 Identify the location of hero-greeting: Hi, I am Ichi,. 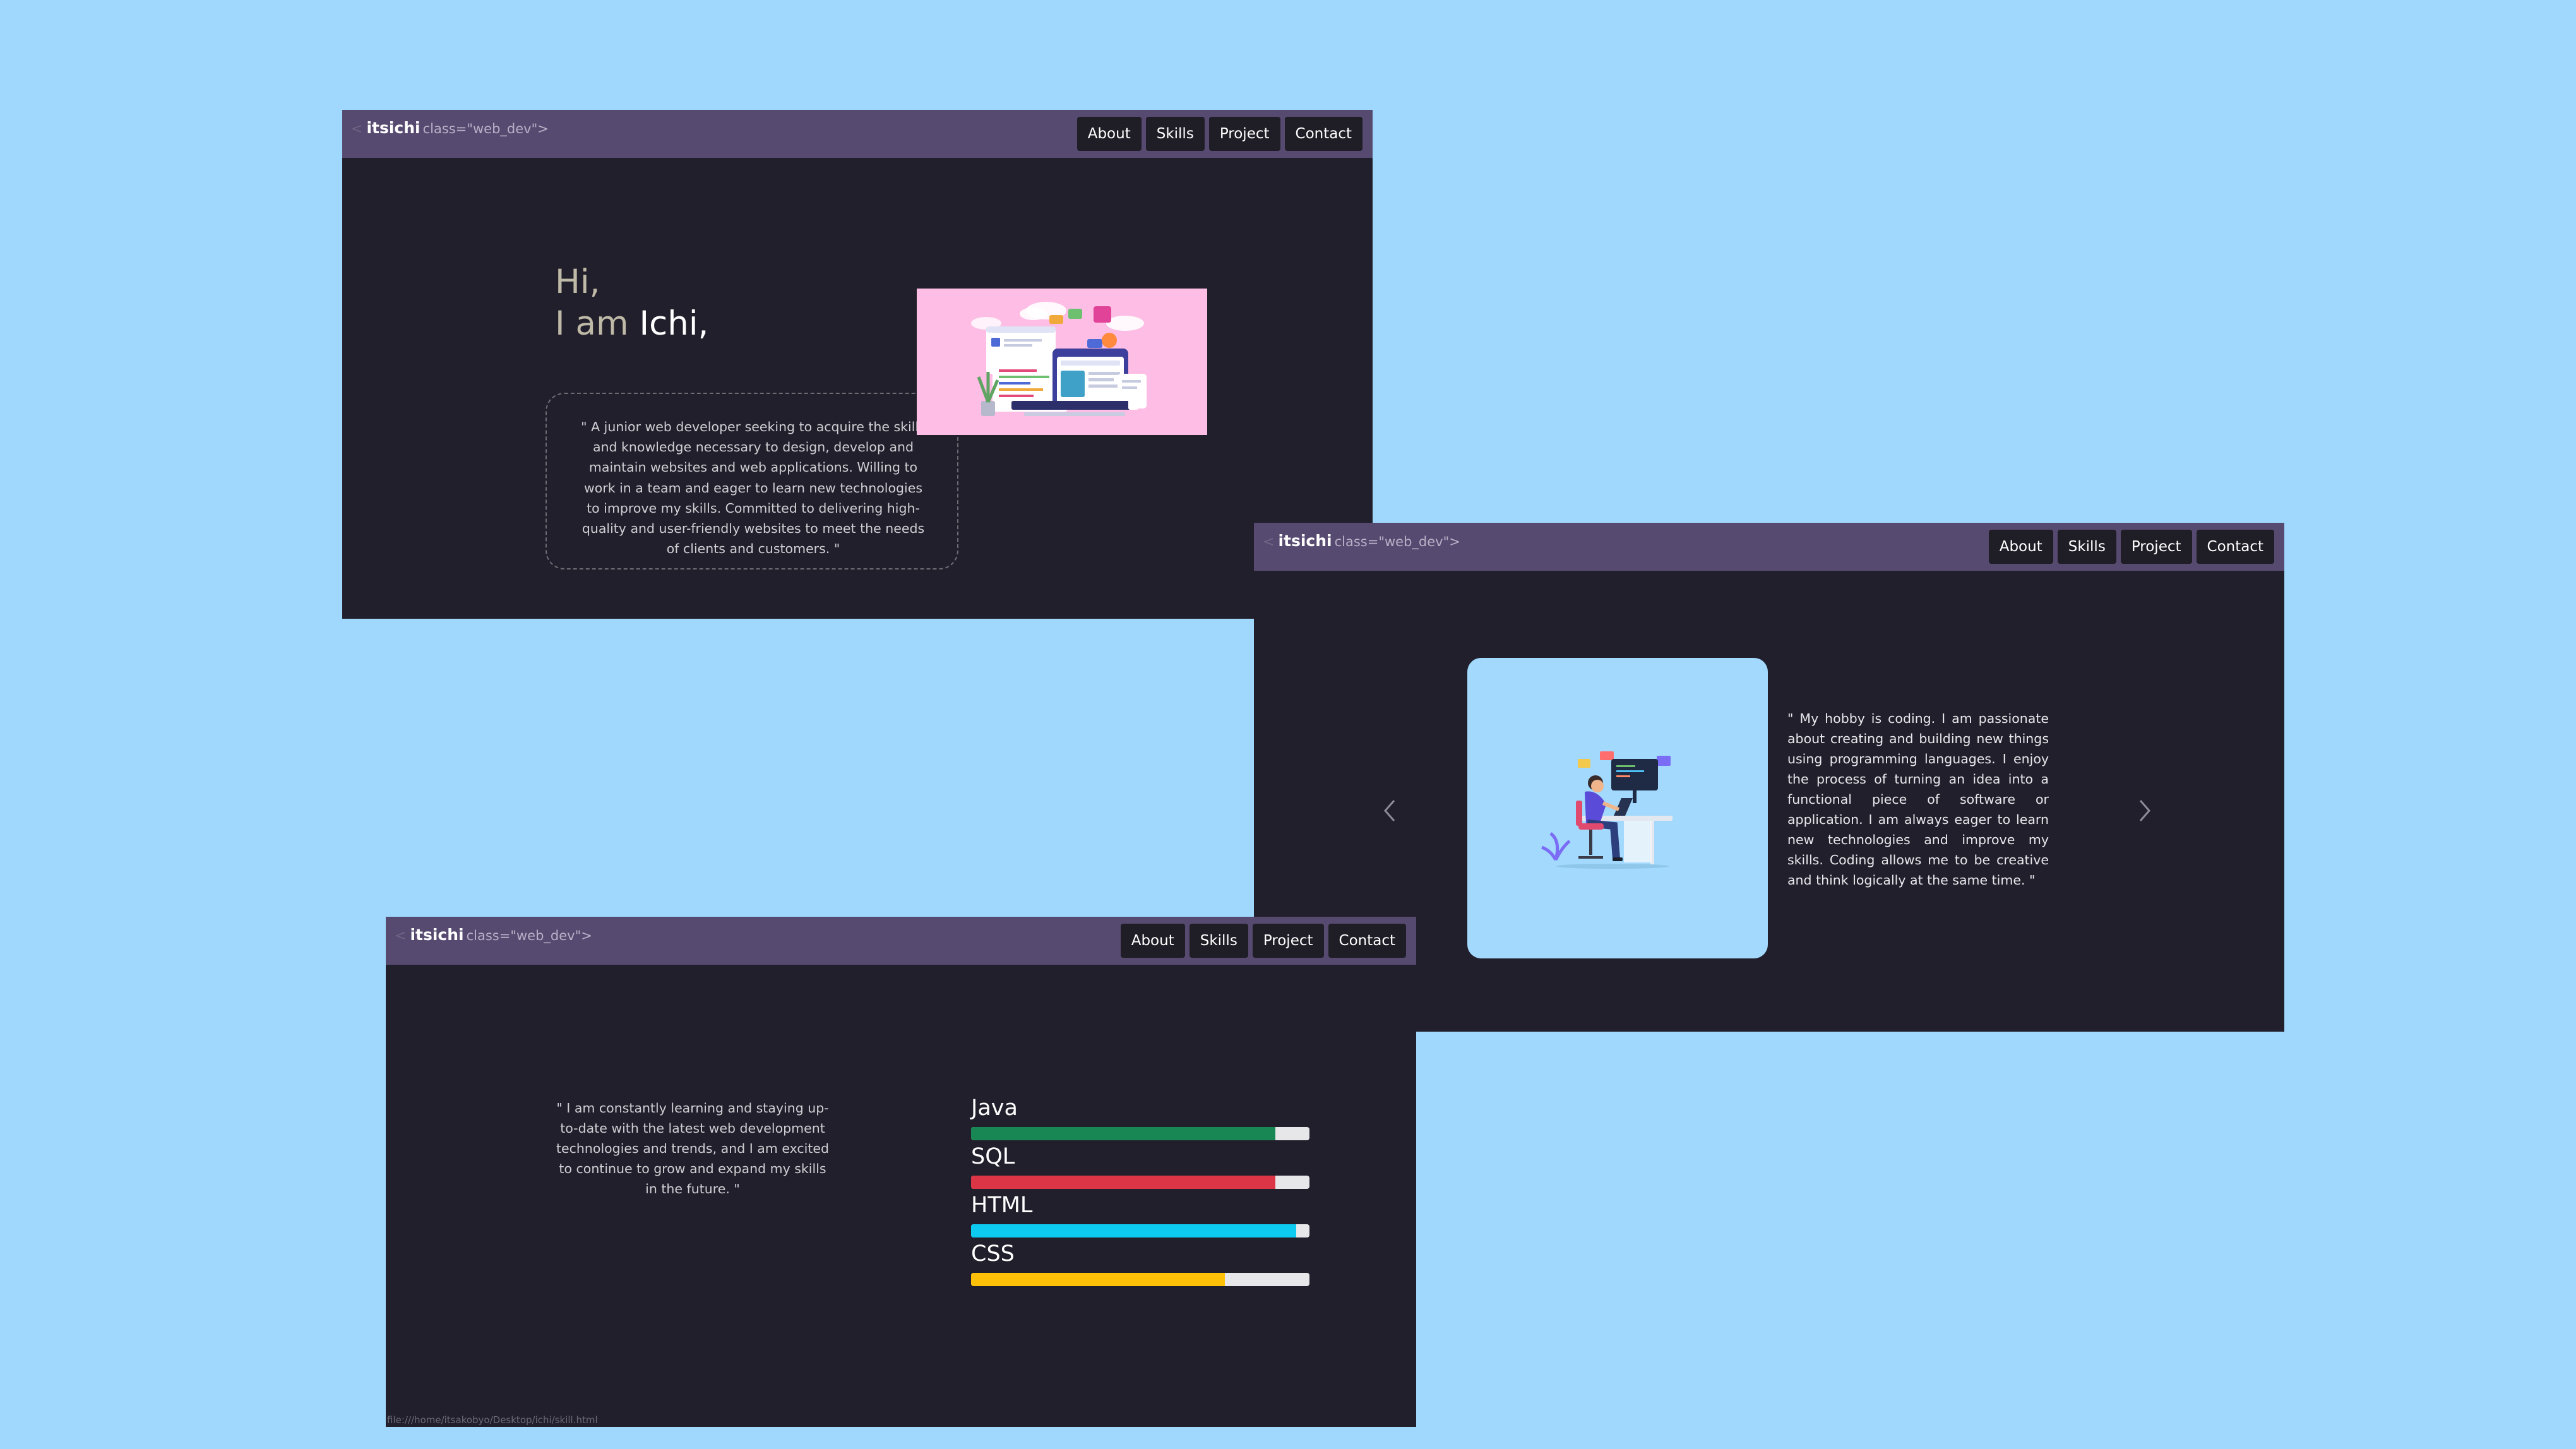
(631, 303).